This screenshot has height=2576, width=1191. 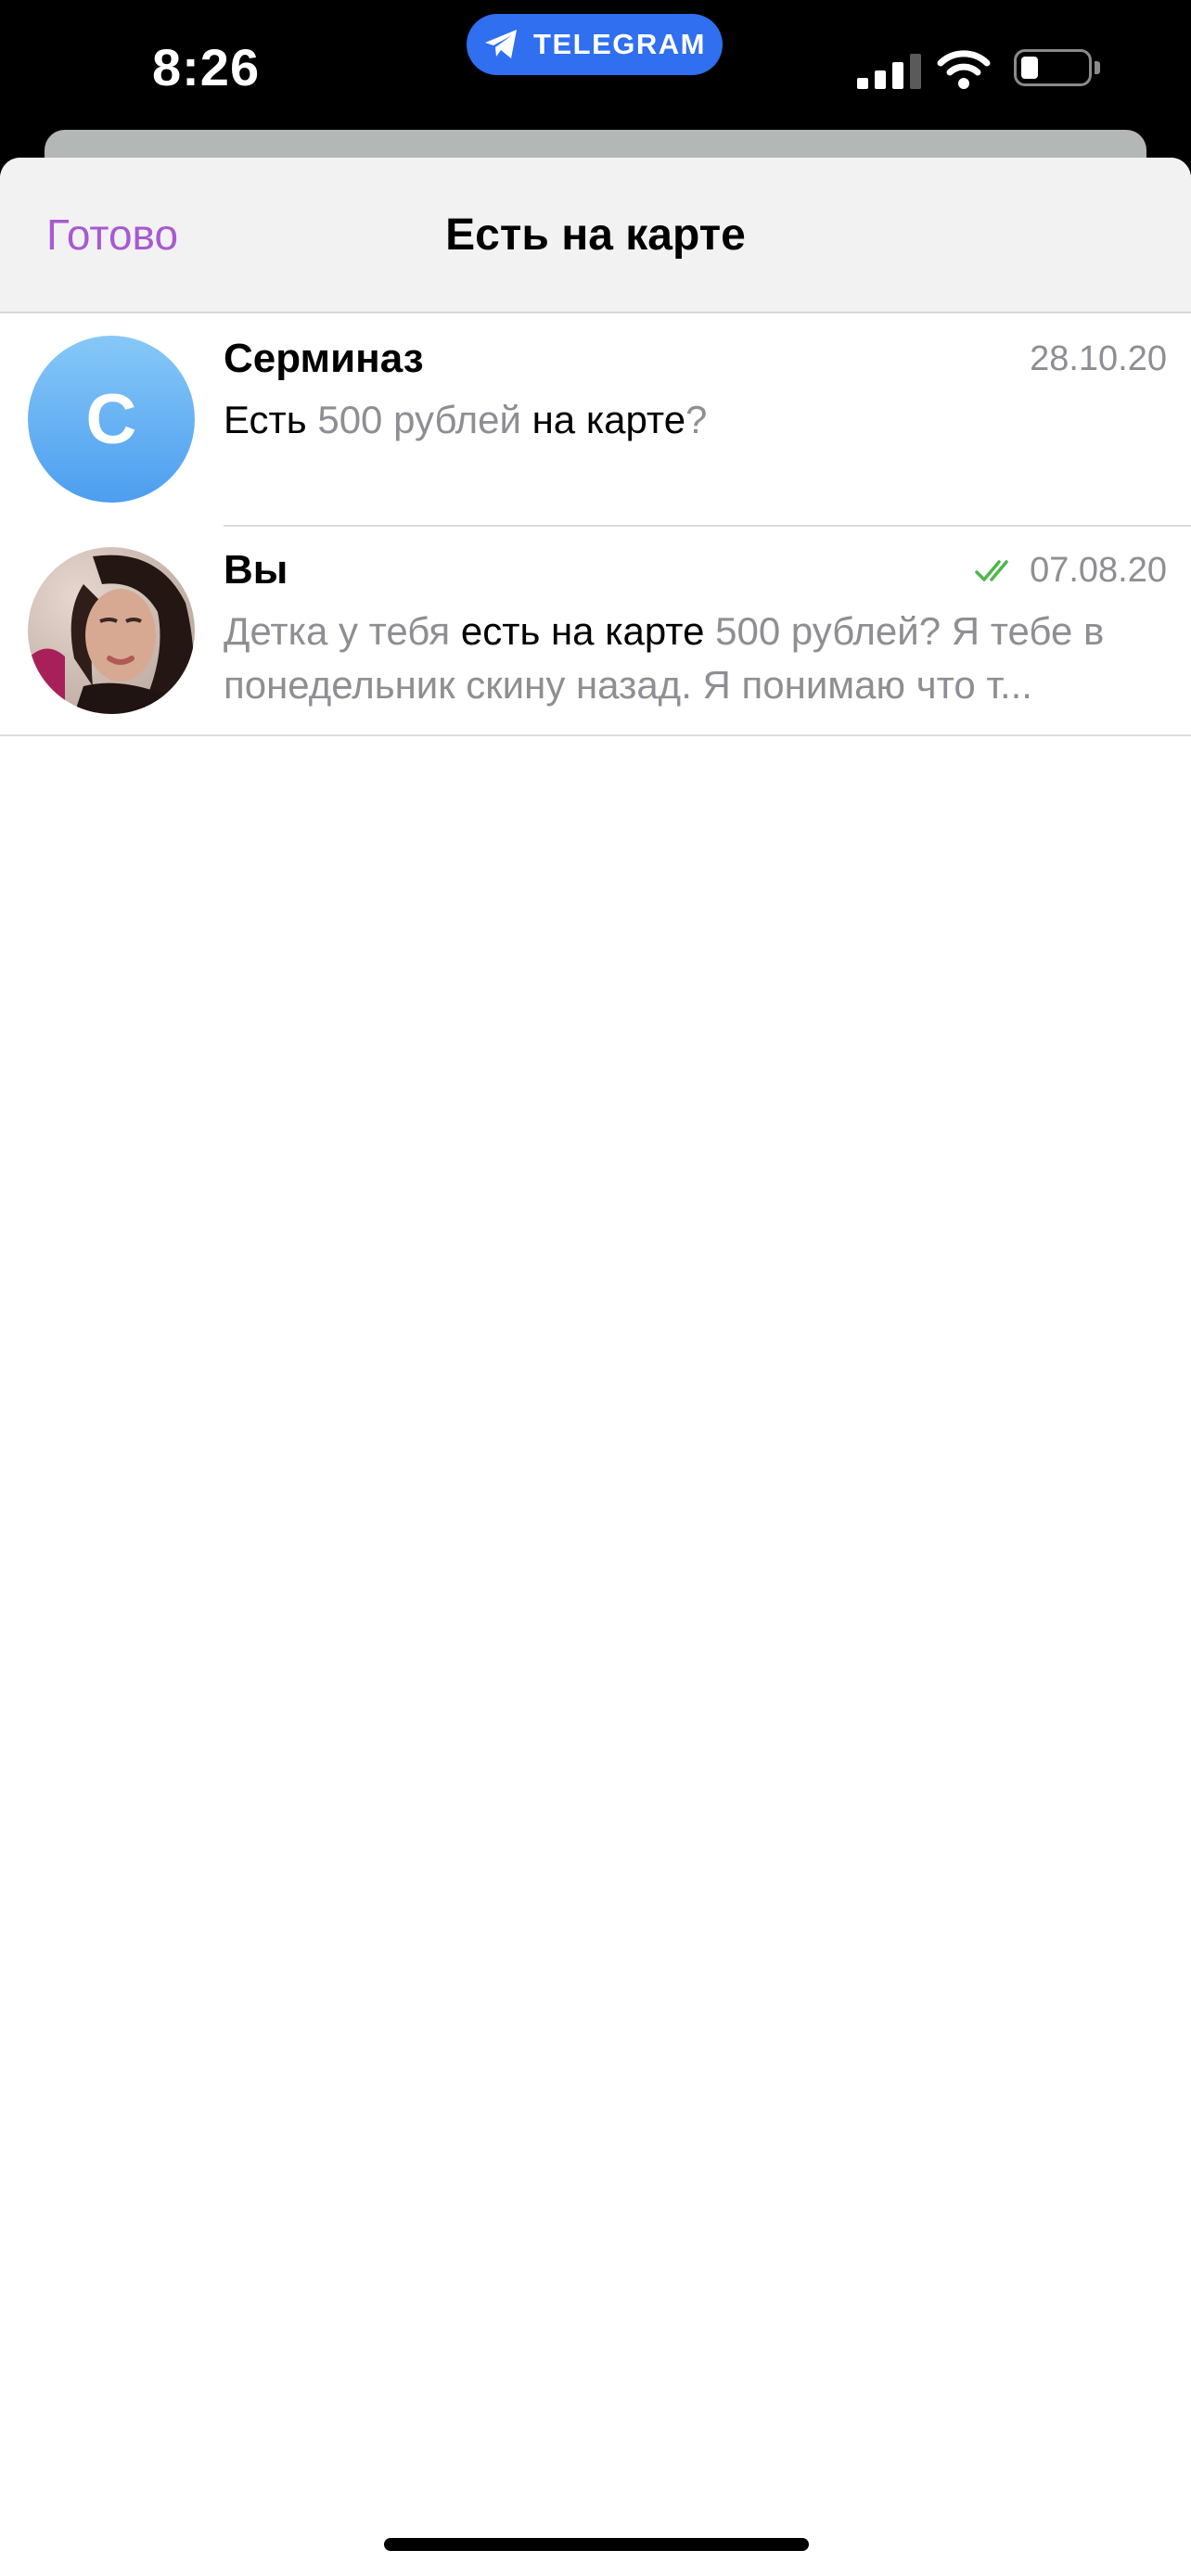 I want to click on battery-tip, so click(x=1097, y=67).